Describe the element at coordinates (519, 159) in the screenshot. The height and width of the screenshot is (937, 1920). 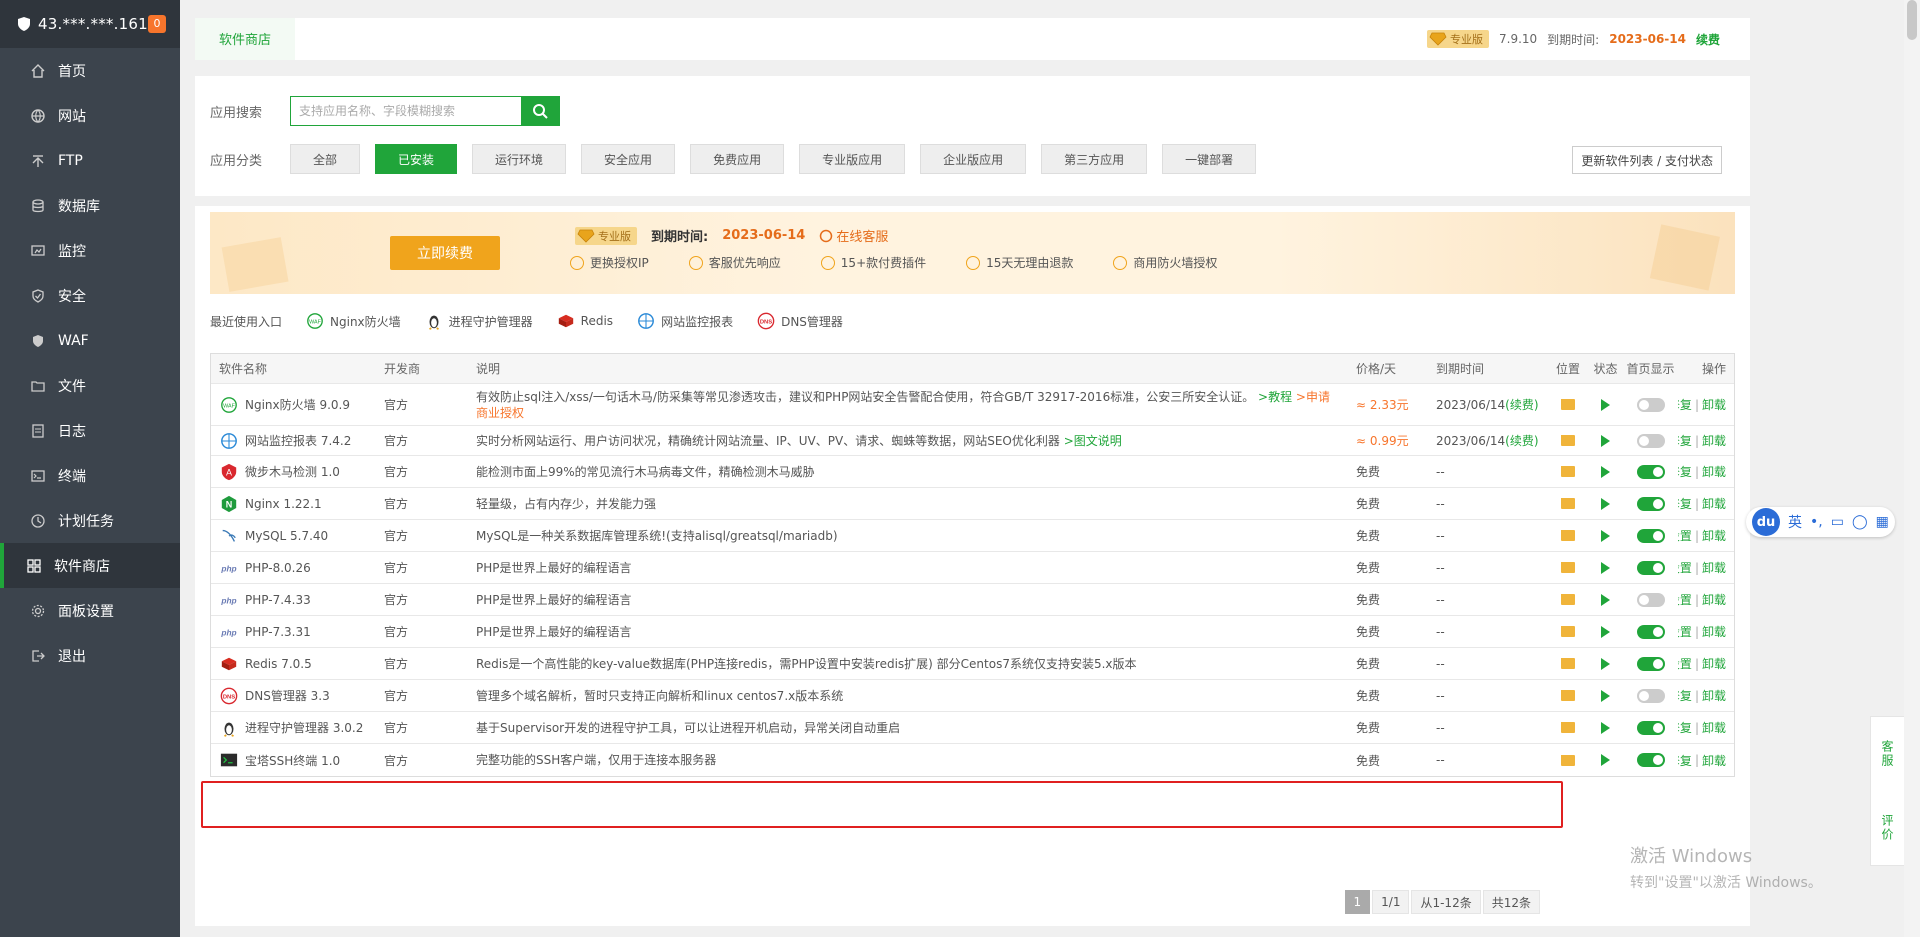
I see `category-button-2: 运行环境` at that location.